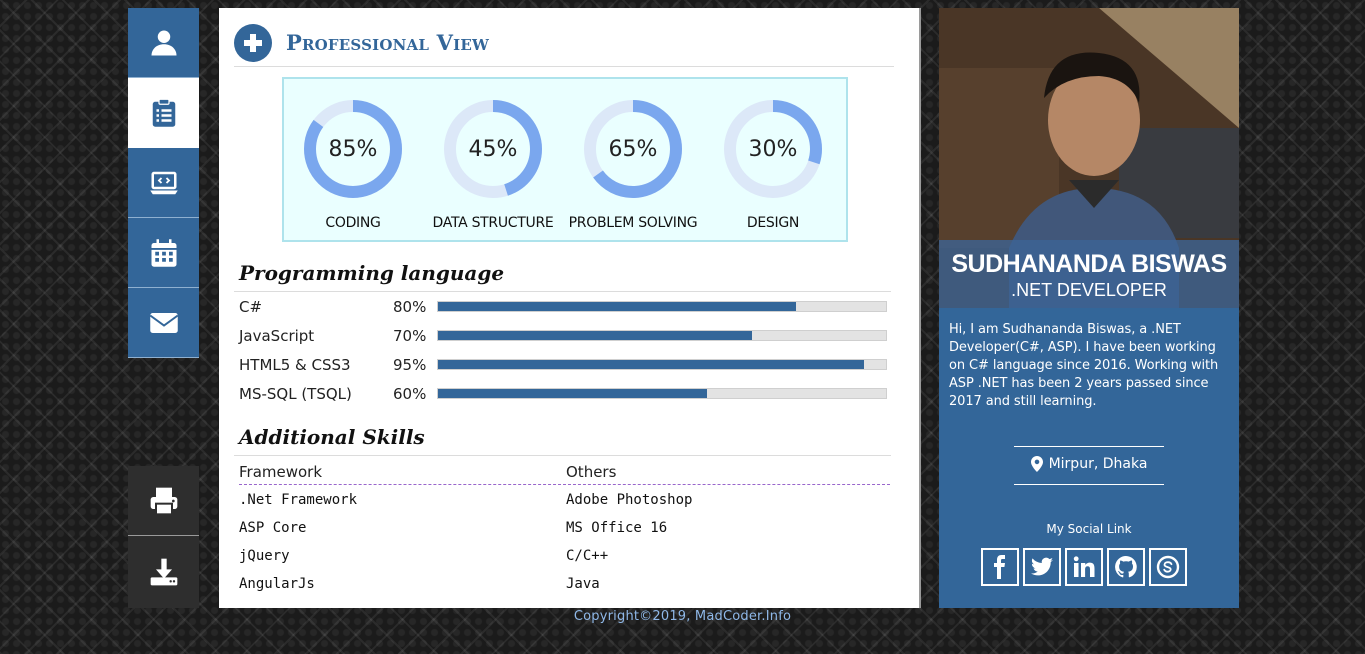  Describe the element at coordinates (564, 534) in the screenshot. I see `table-row: ASP Core MS Office 16` at that location.